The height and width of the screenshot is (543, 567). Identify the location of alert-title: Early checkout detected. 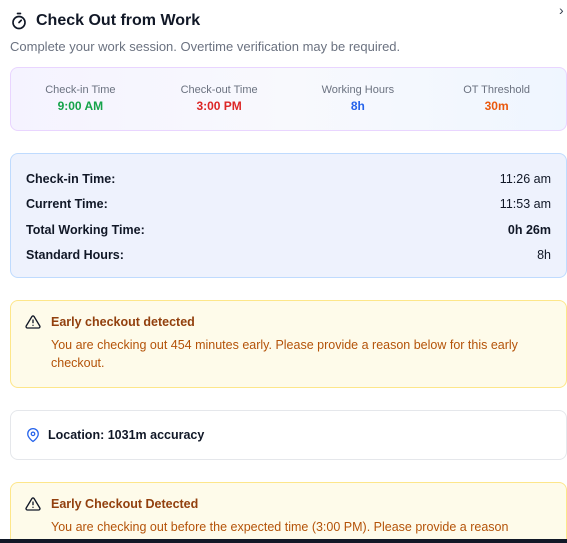
(123, 322).